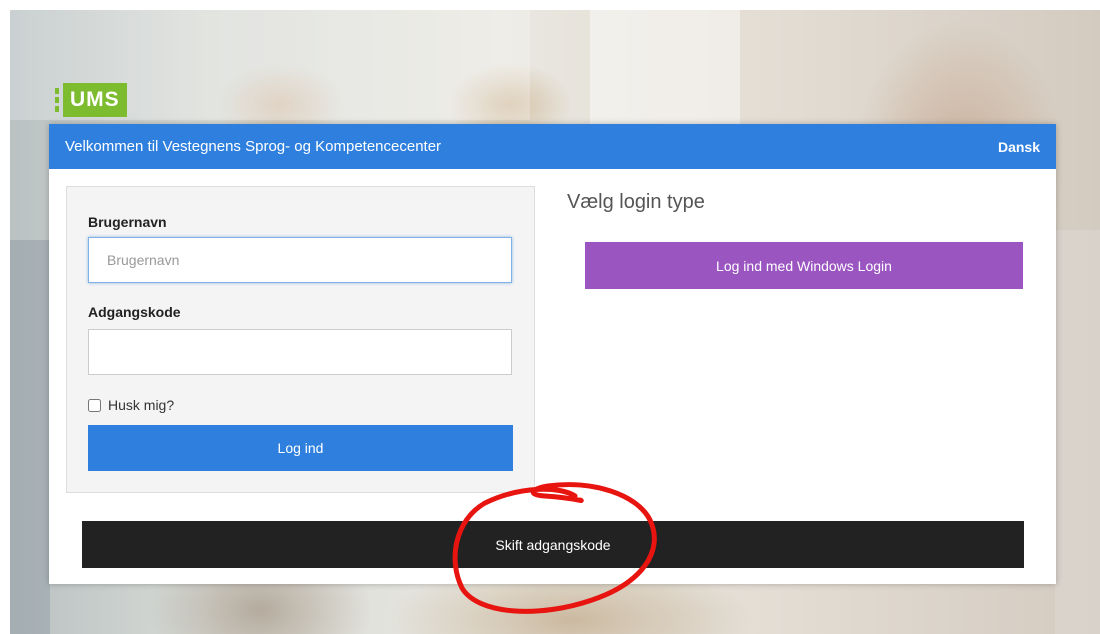 The width and height of the screenshot is (1100, 634). What do you see at coordinates (553, 544) in the screenshot?
I see `change-password-button: Skift adgangskode` at bounding box center [553, 544].